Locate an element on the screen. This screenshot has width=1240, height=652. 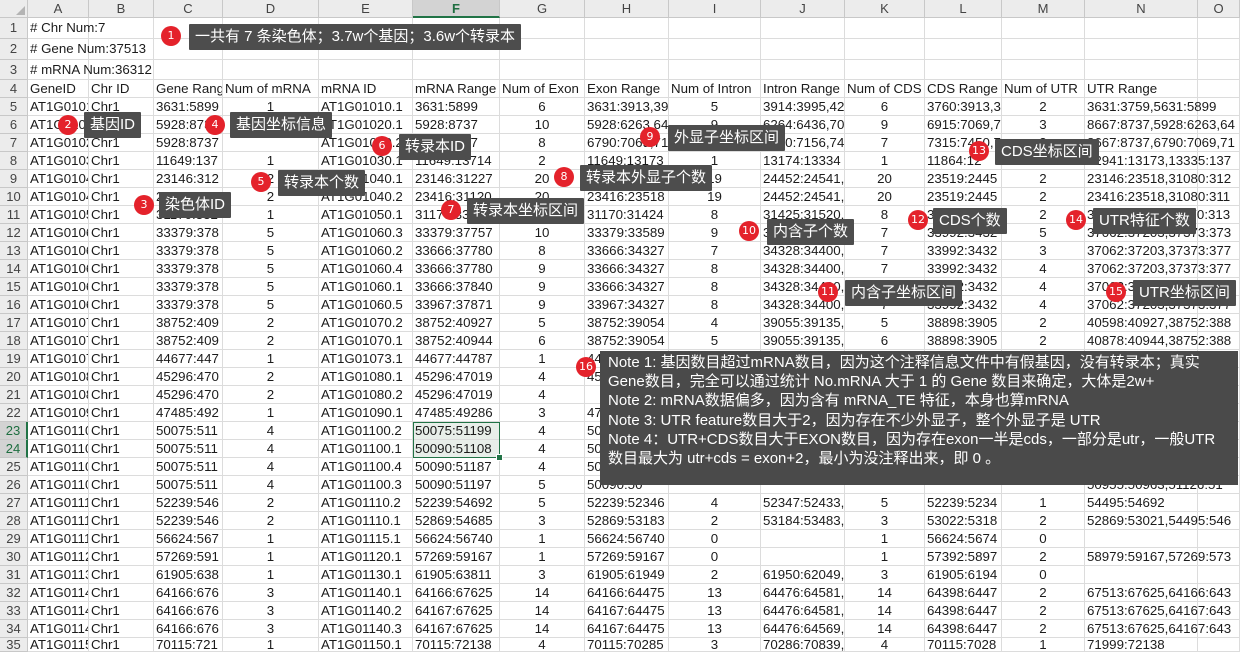
cell-h15: 33666:34327 is located at coordinates (627, 287).